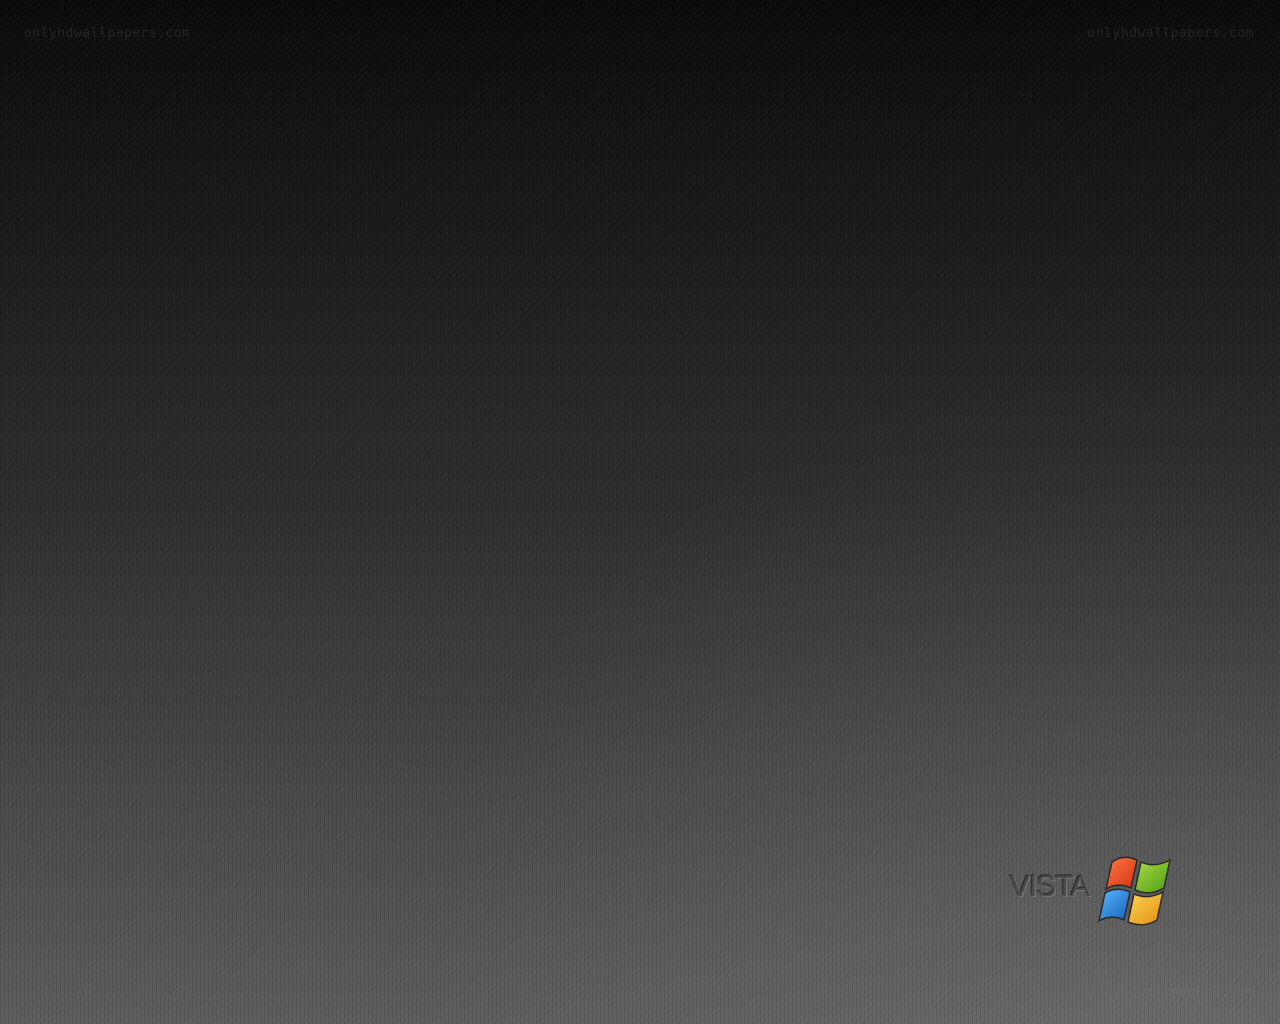 This screenshot has width=1280, height=1024. I want to click on watermark-top-right: onlyhdwallpapers.com, so click(1170, 33).